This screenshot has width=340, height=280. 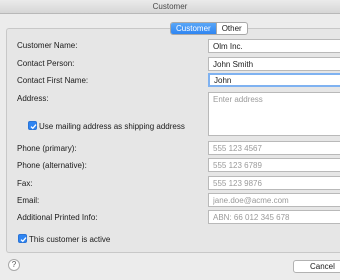 What do you see at coordinates (53, 80) in the screenshot?
I see `contact-first-name-label: Contact First Name:` at bounding box center [53, 80].